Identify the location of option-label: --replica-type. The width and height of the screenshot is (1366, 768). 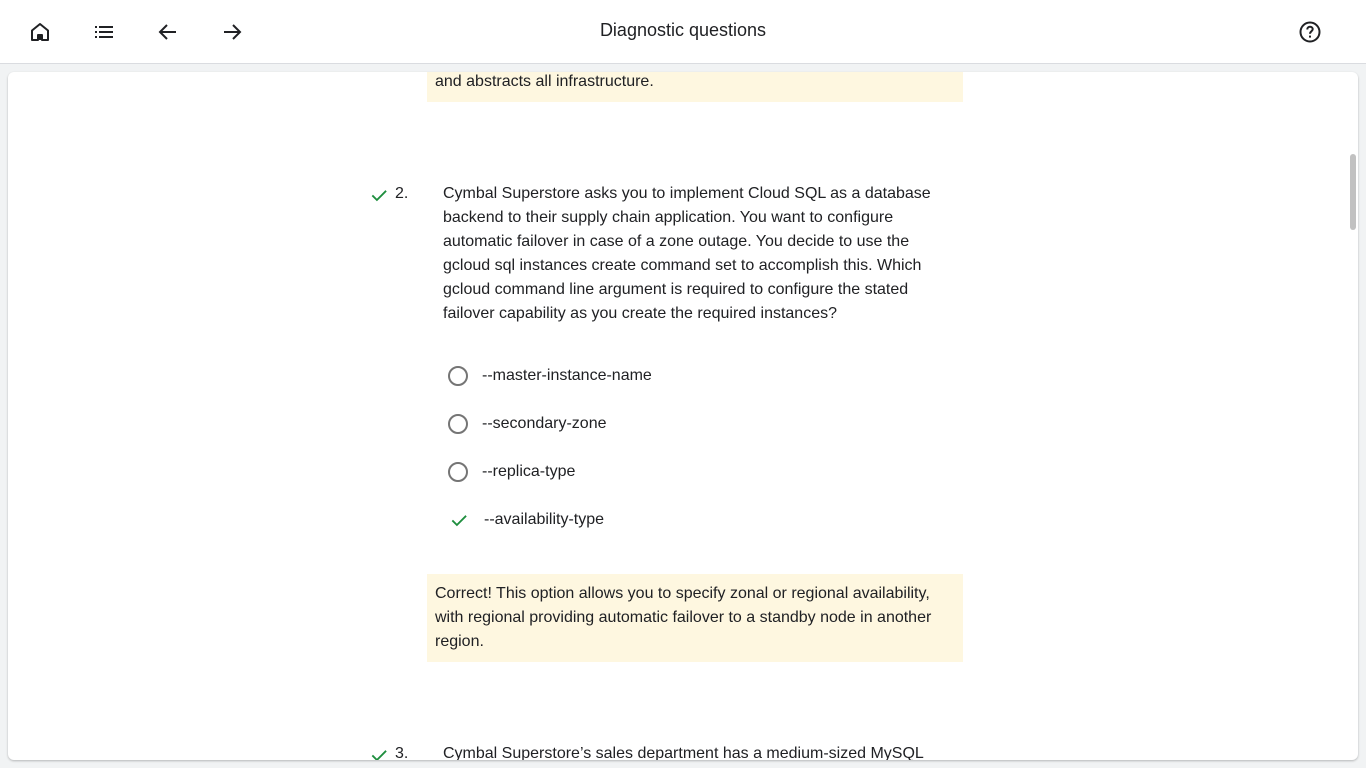
(529, 471).